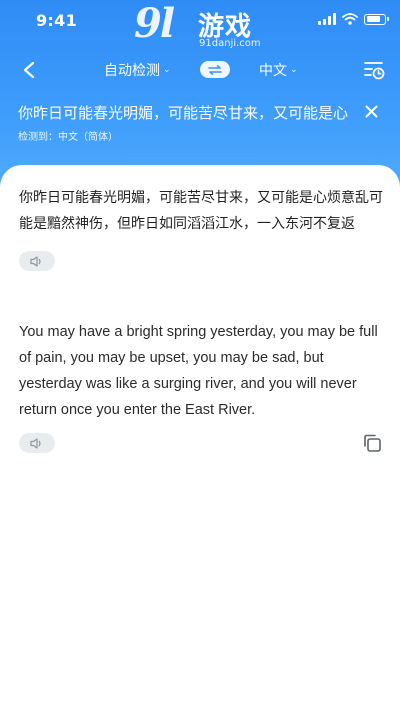 The image size is (400, 711). I want to click on target-language-selector: 中文 ⌄, so click(278, 70).